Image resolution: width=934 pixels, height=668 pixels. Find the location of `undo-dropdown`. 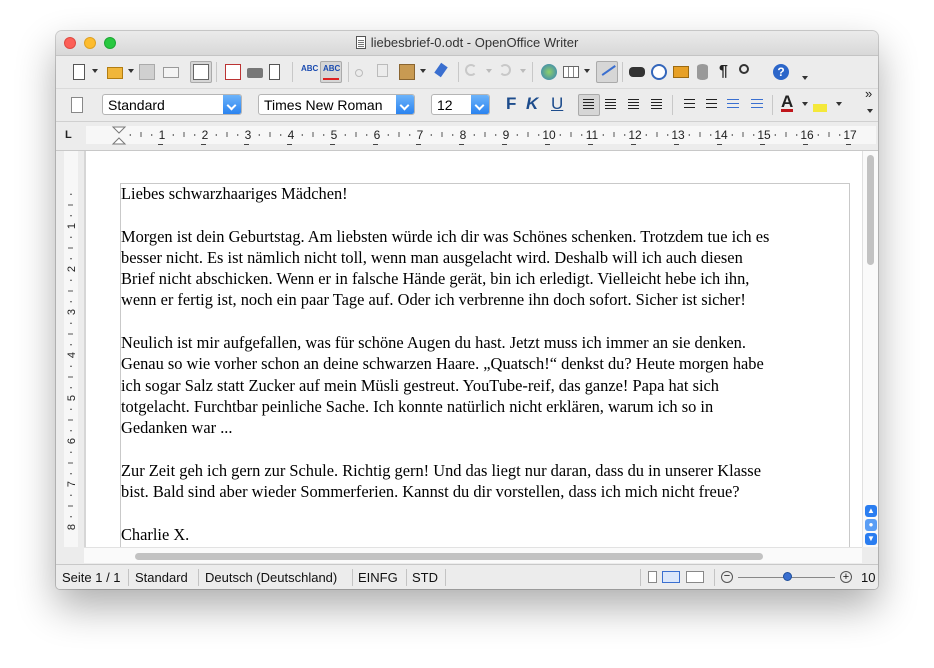

undo-dropdown is located at coordinates (489, 71).